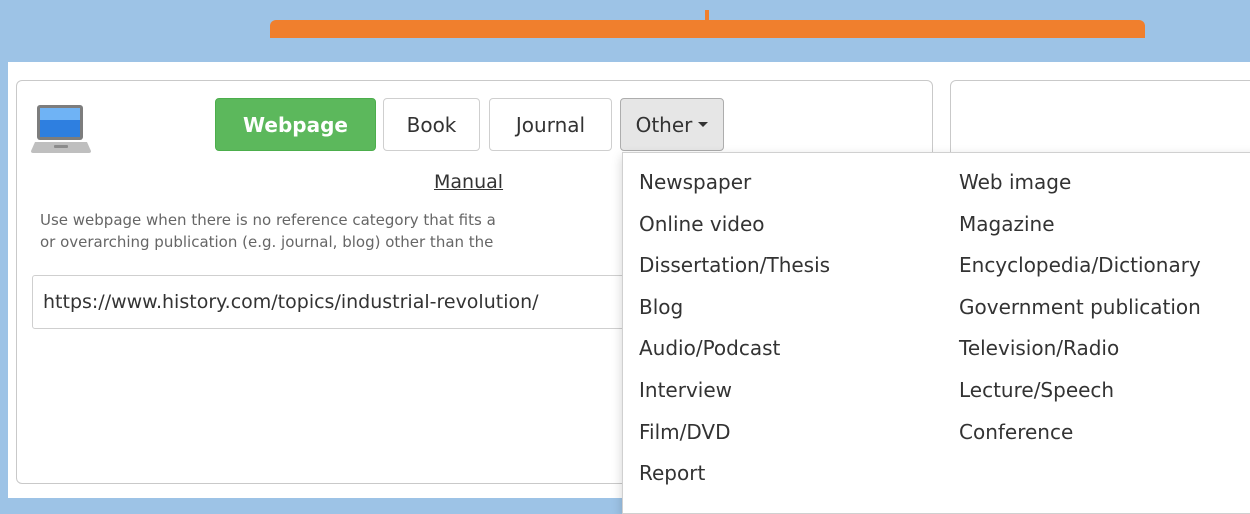  I want to click on menu-item-conference: Conference, so click(1080, 439).